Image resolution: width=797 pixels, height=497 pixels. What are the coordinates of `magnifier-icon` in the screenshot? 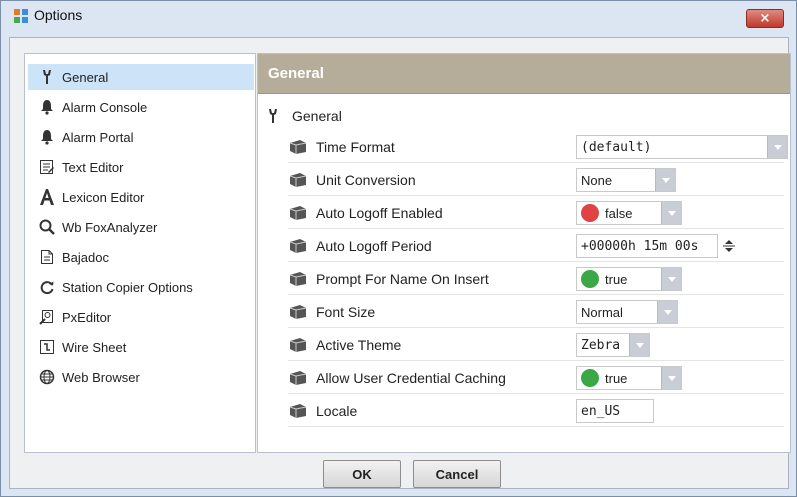 It's located at (47, 227).